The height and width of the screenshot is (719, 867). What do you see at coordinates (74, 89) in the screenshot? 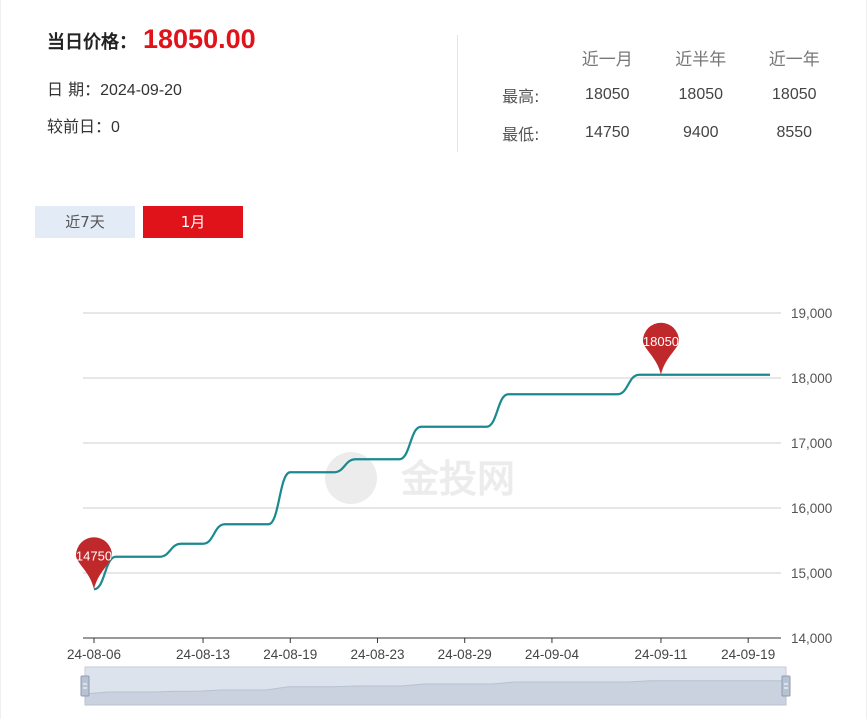
I see `date-label: 日 期：` at bounding box center [74, 89].